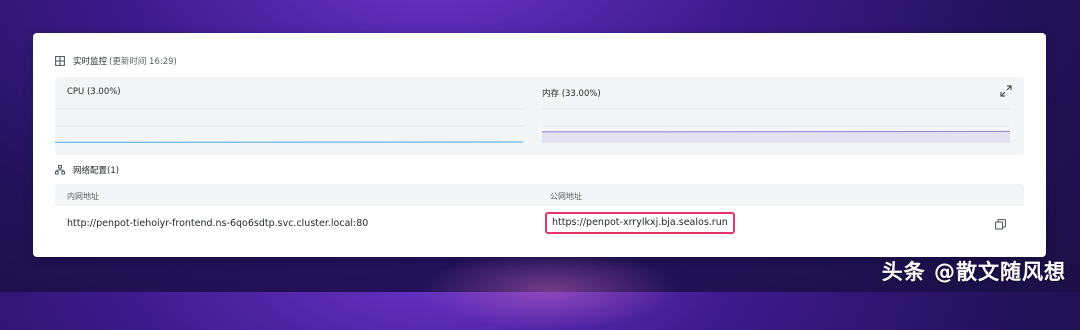 This screenshot has width=1080, height=330. I want to click on monitor-update-time: (更新时间 16:29), so click(143, 61).